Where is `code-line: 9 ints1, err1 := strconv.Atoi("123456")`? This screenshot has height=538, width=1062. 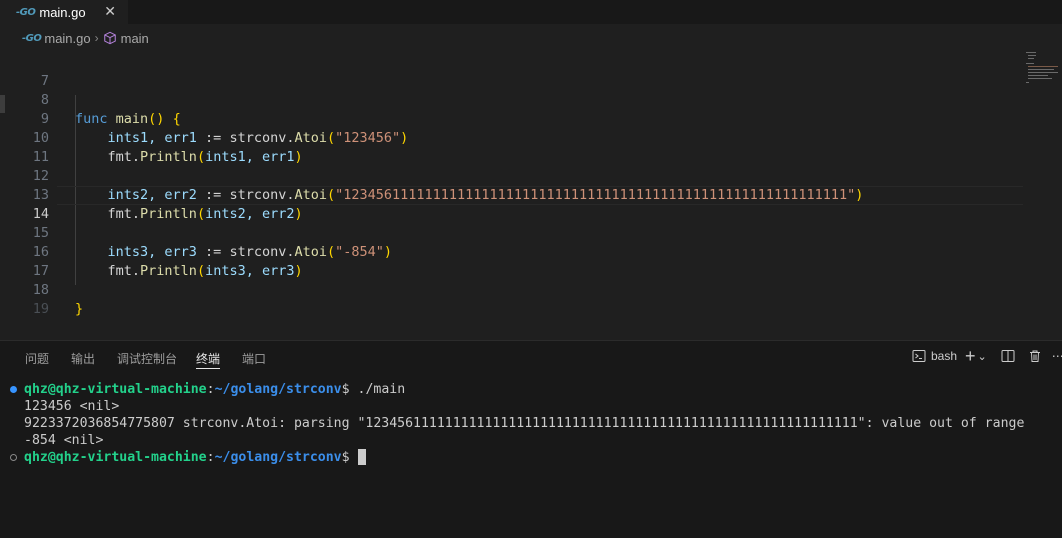
code-line: 9 ints1, err1 := strconv.Atoi("123456") is located at coordinates (531, 118).